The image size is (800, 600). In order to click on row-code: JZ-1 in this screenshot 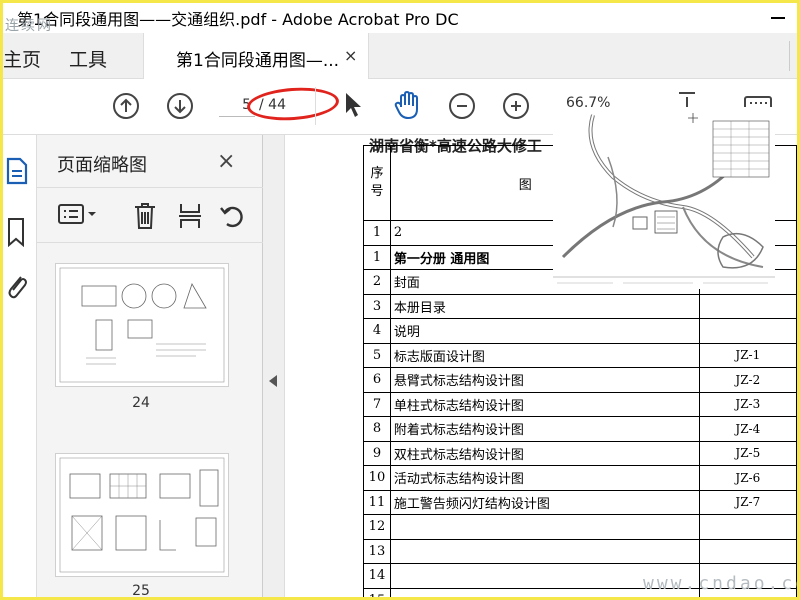, I will do `click(747, 355)`.